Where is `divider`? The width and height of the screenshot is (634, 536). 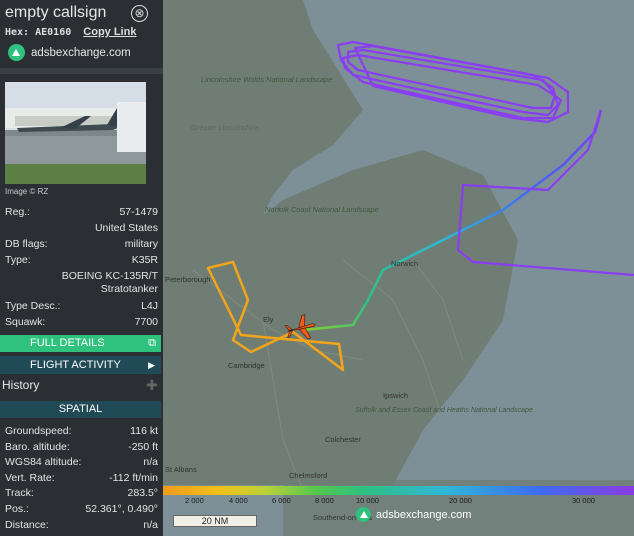
divider is located at coordinates (81, 71).